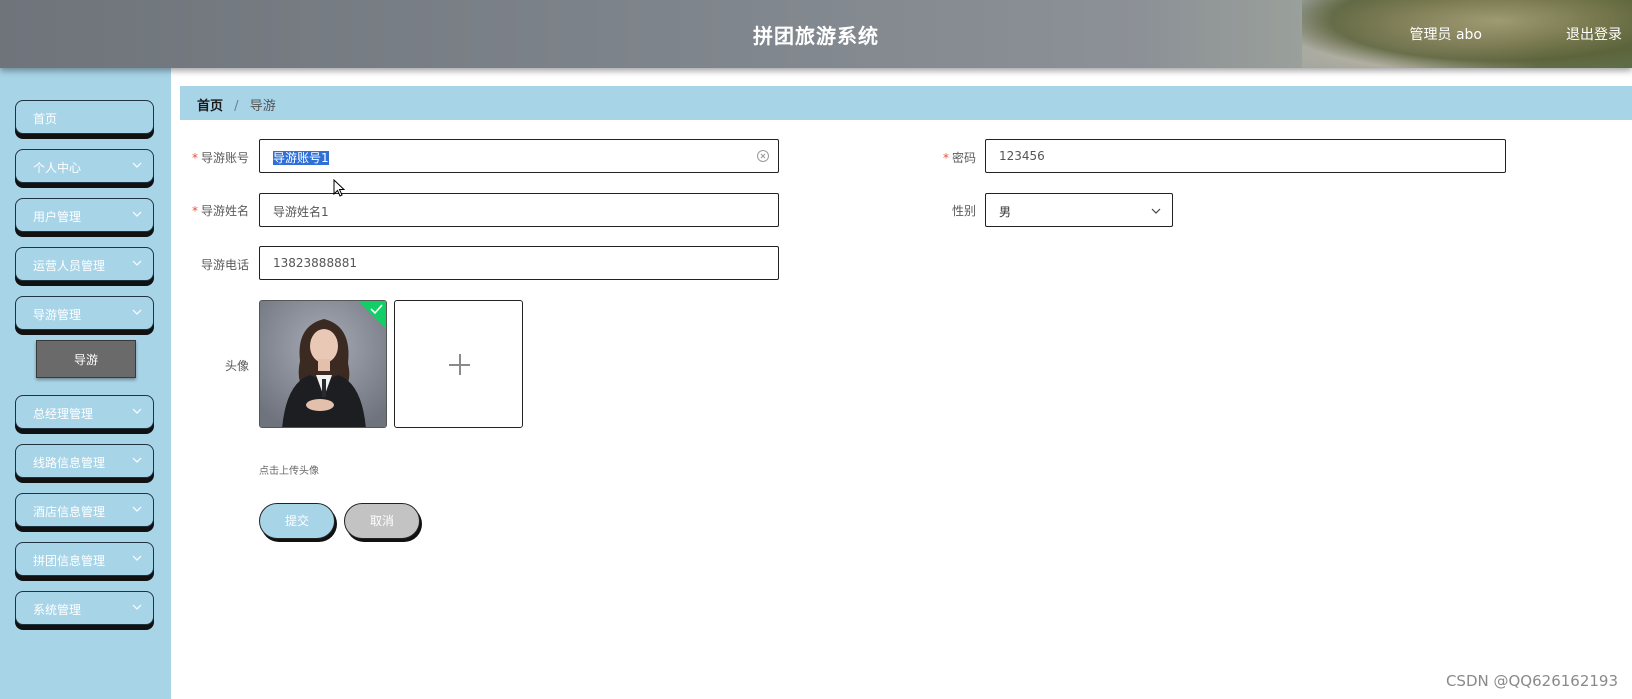  Describe the element at coordinates (45, 119) in the screenshot. I see `sidebar-item-label: 首页` at that location.